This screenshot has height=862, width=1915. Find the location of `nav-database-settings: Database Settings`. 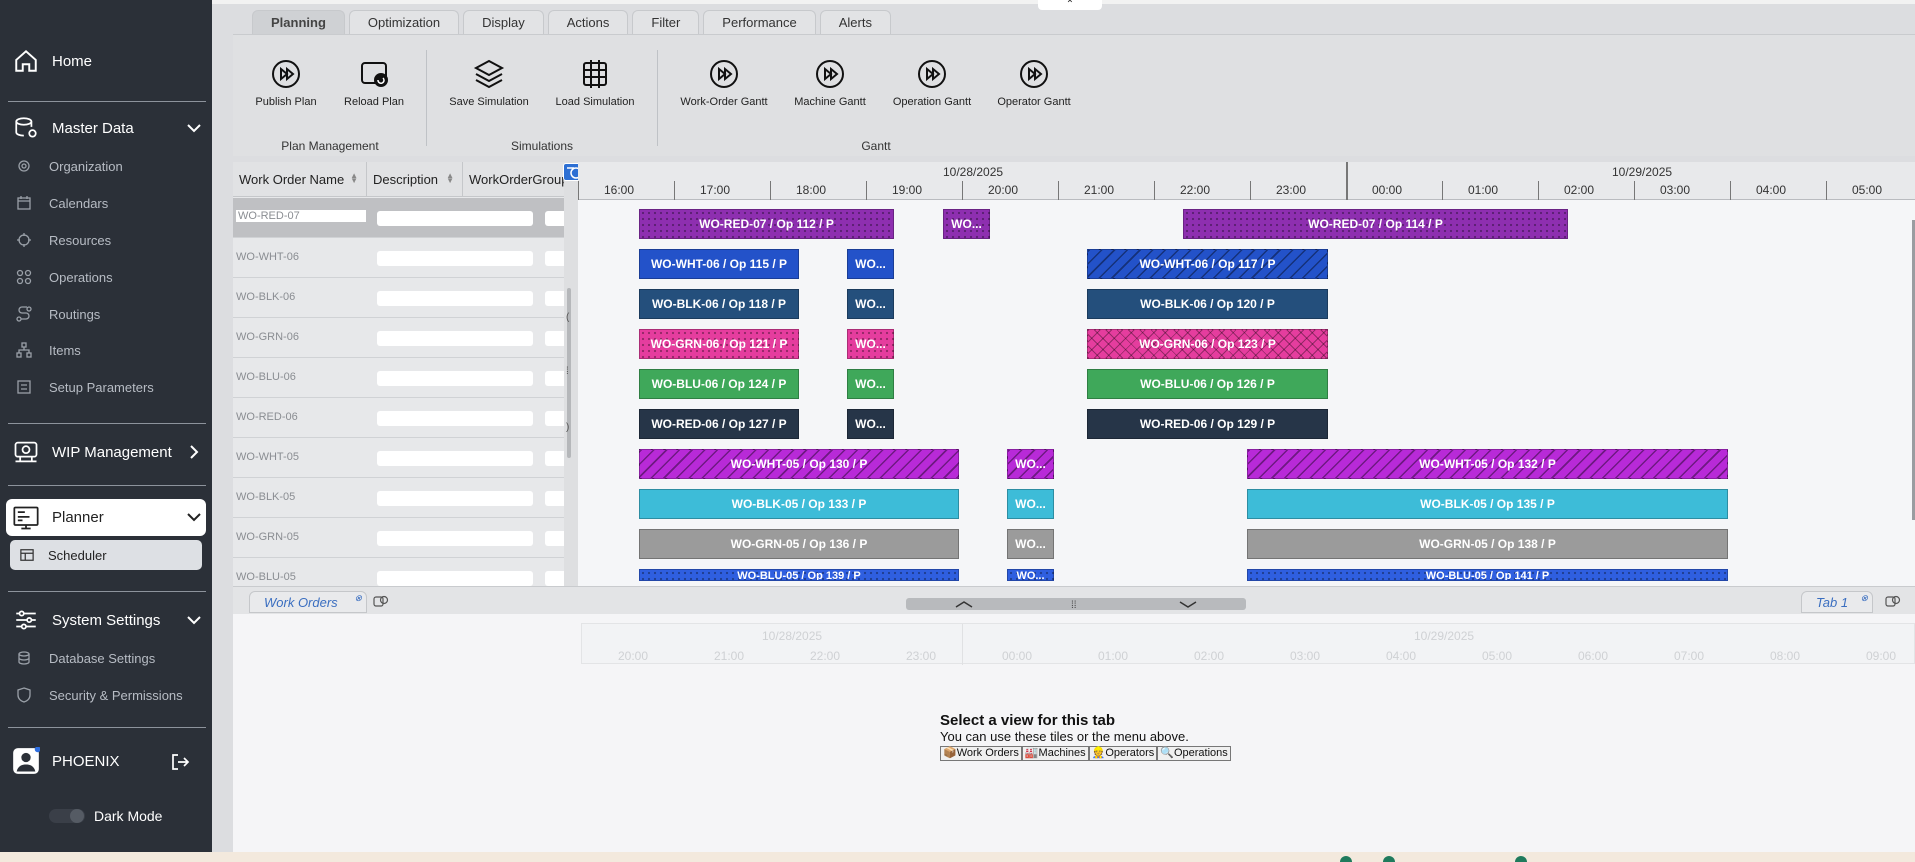

nav-database-settings: Database Settings is located at coordinates (106, 658).